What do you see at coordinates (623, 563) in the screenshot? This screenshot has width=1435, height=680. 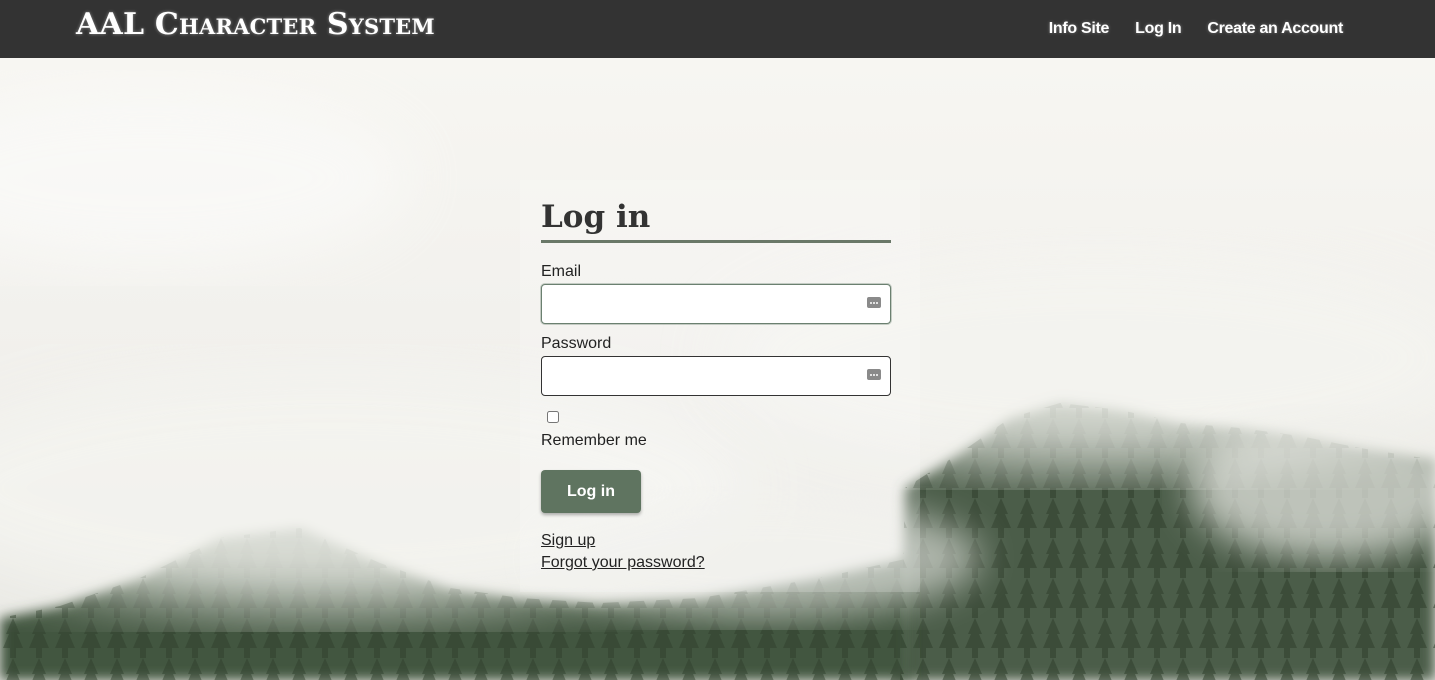 I see `forgot-password-link: Forgot your password?` at bounding box center [623, 563].